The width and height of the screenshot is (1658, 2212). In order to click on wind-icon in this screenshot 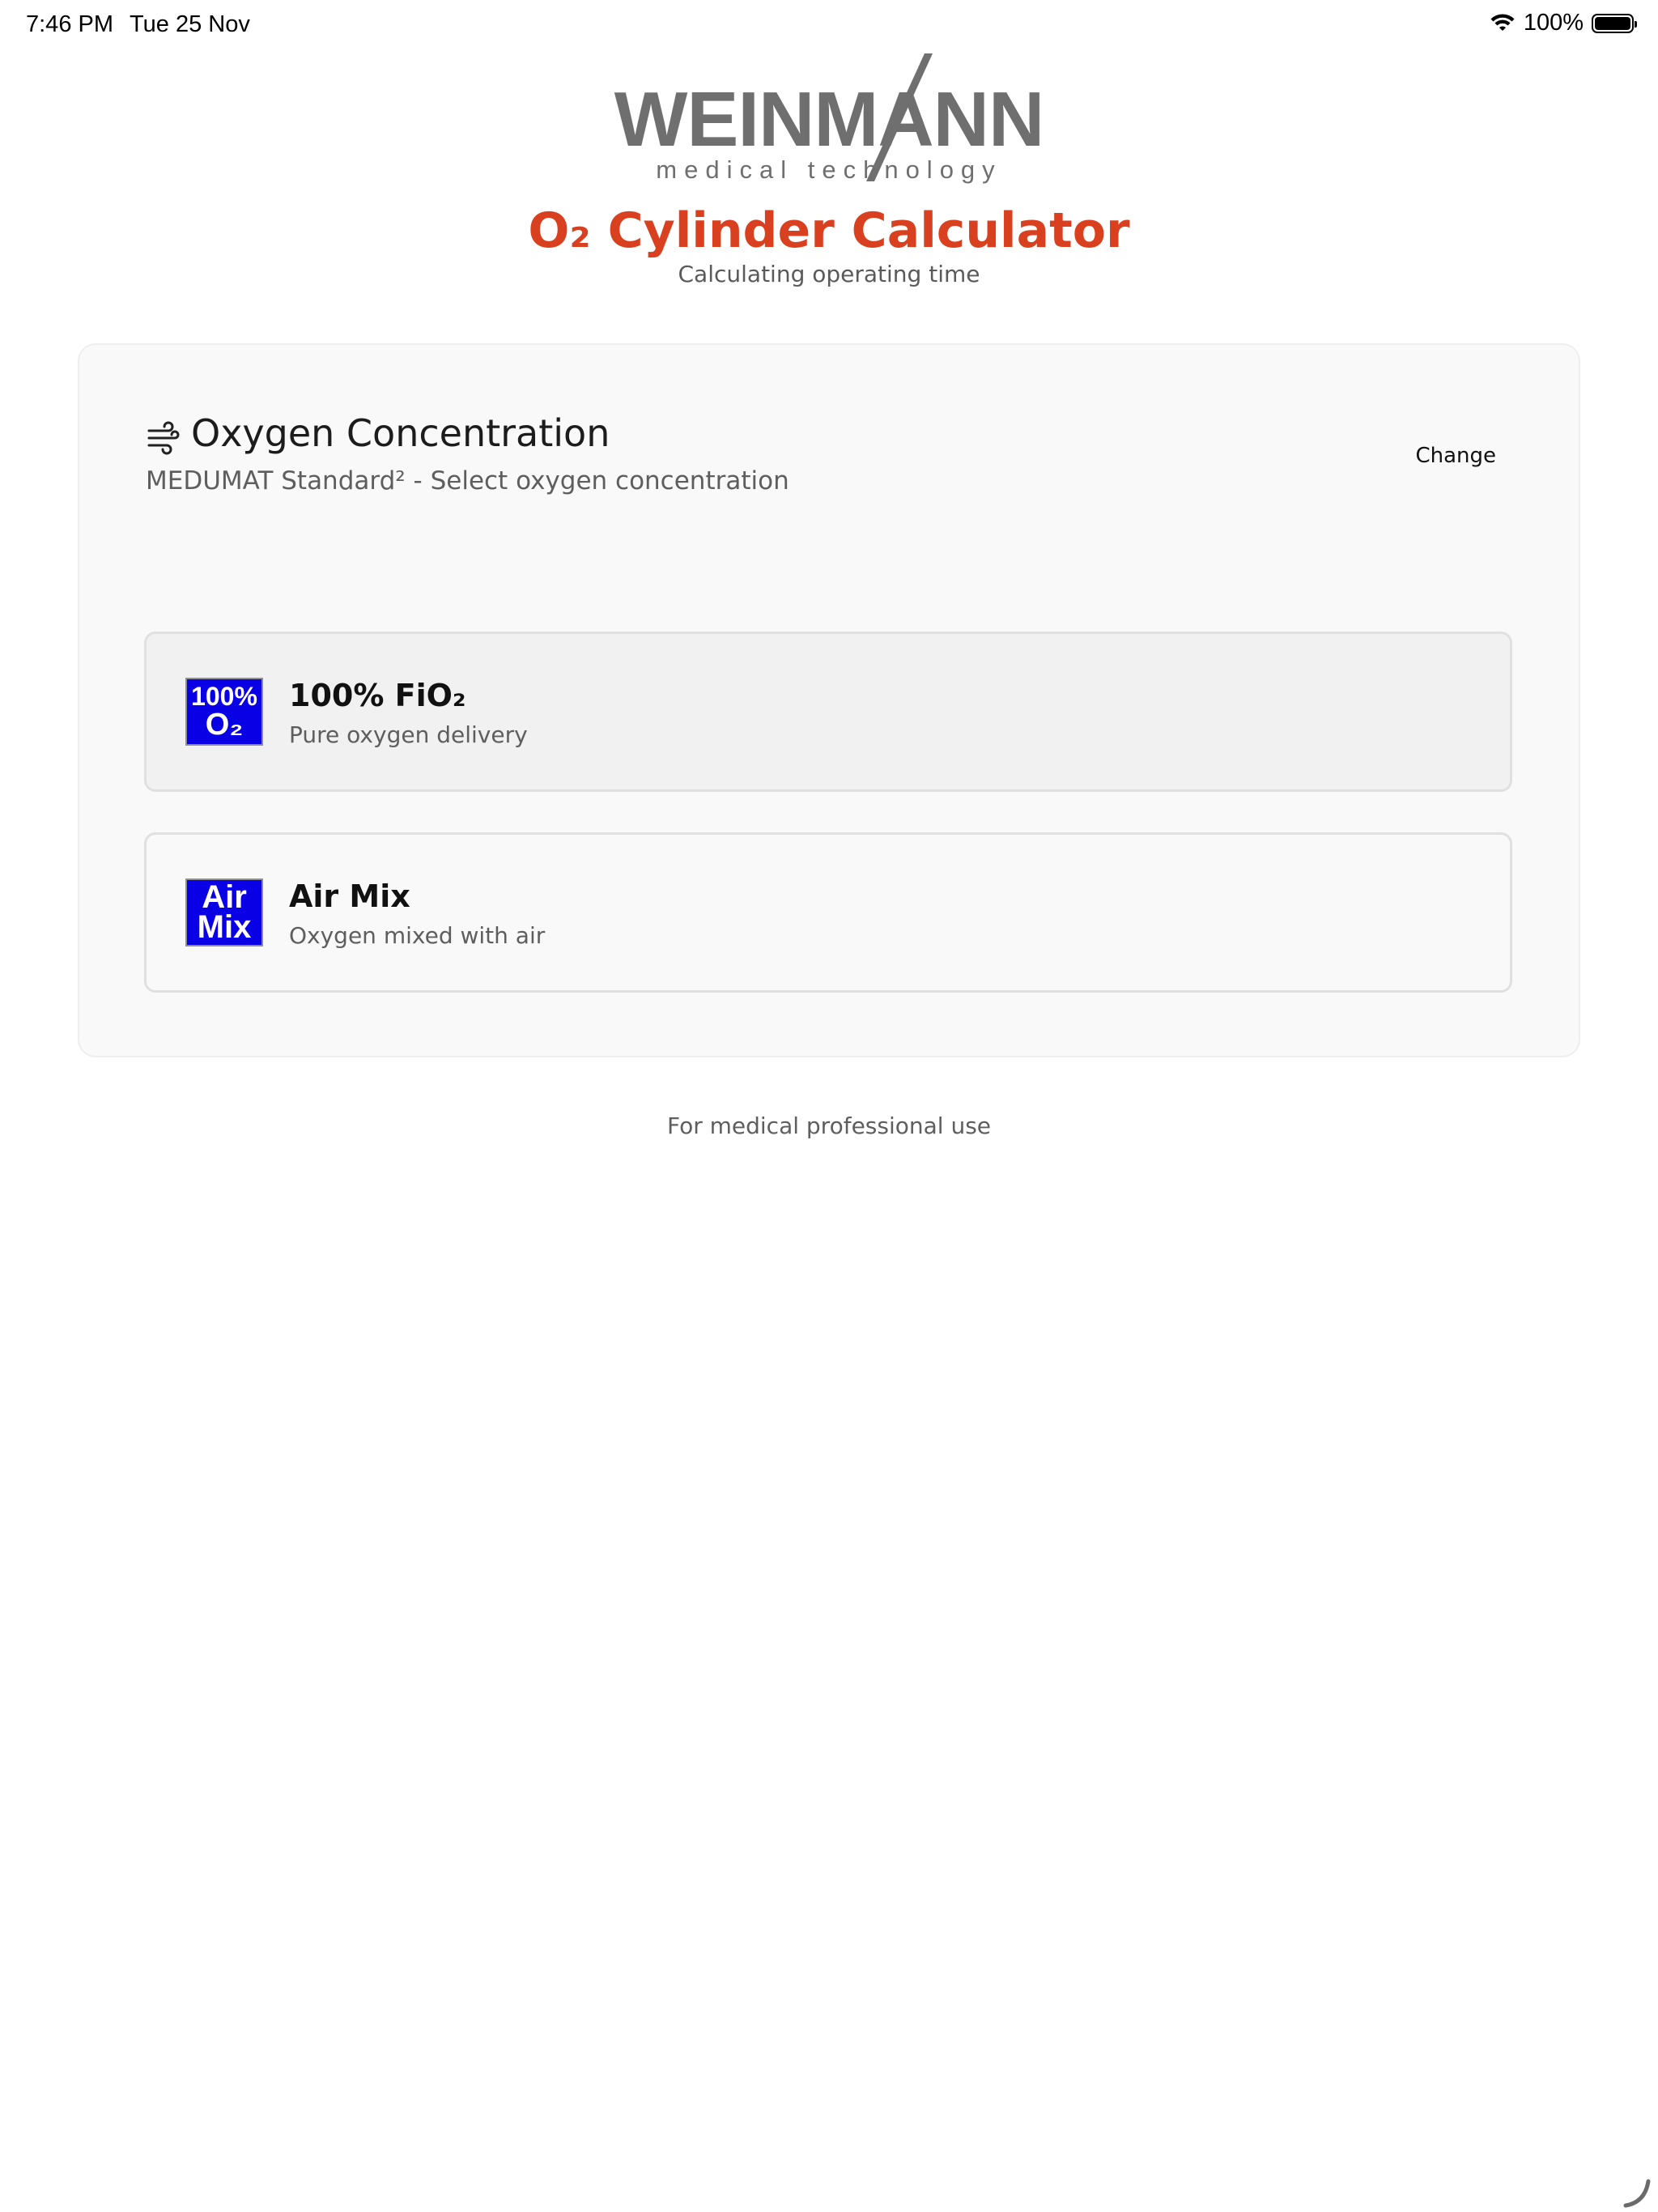, I will do `click(163, 438)`.